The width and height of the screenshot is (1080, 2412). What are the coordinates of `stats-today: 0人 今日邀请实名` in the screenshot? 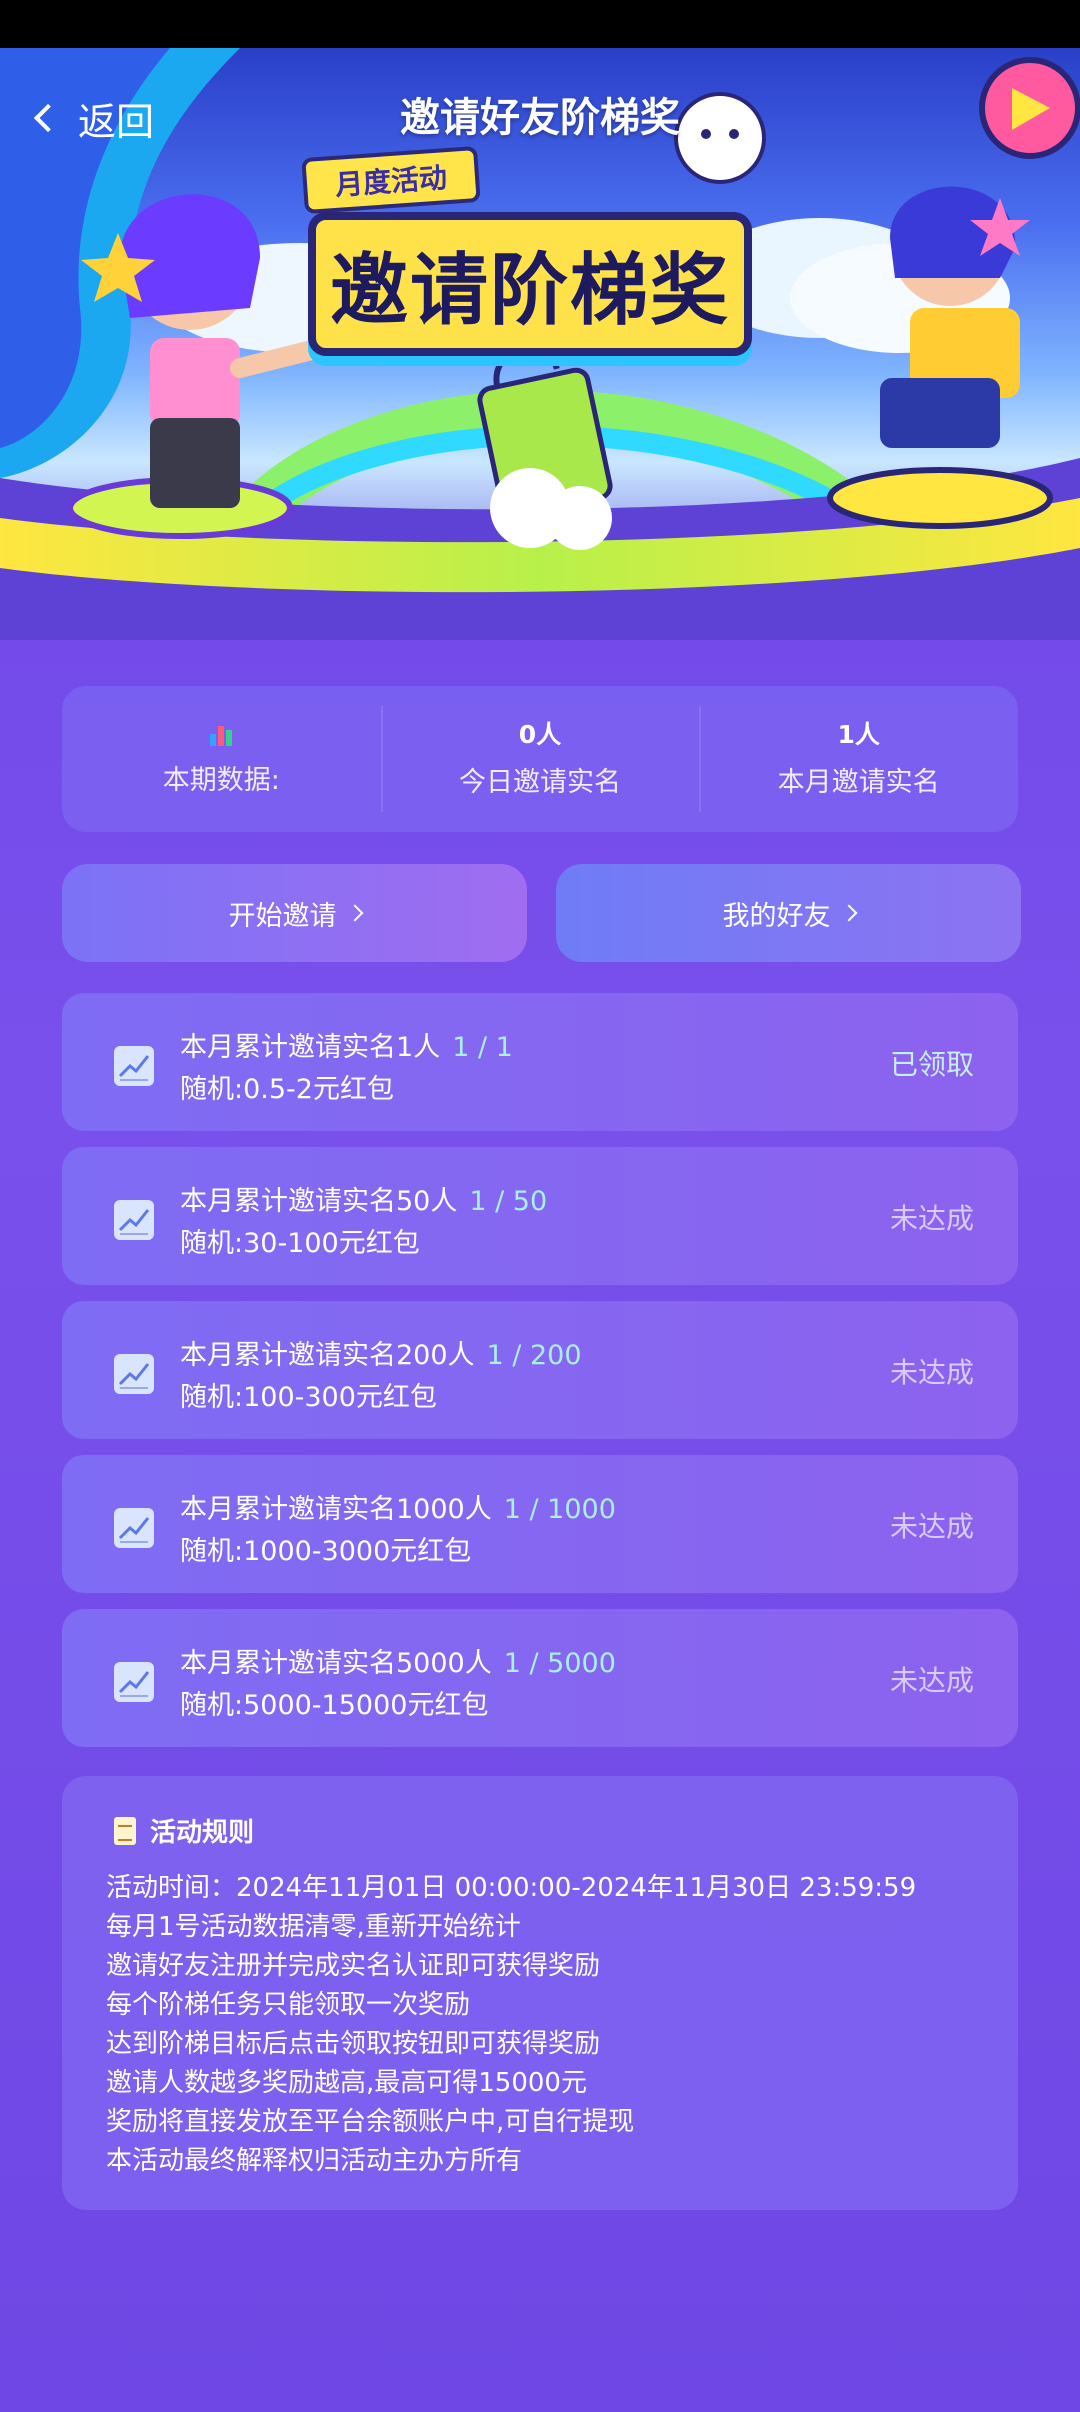 It's located at (540, 759).